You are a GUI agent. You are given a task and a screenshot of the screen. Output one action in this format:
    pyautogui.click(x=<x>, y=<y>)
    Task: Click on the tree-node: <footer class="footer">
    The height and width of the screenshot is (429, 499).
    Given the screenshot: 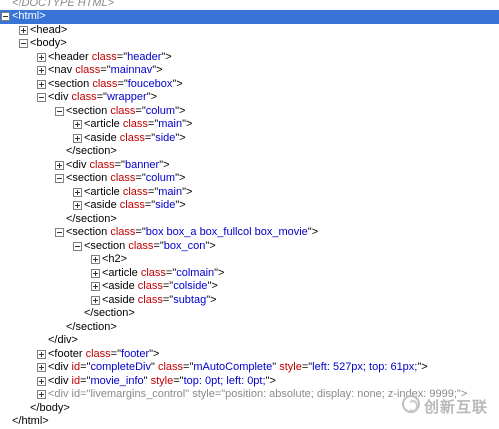 What is the action you would take?
    pyautogui.click(x=249, y=355)
    